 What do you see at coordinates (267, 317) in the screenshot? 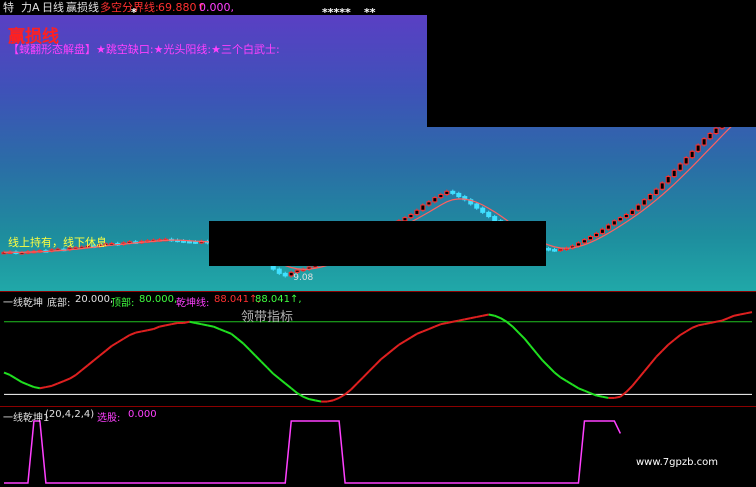
I see `indicator-watermark: 领带指标` at bounding box center [267, 317].